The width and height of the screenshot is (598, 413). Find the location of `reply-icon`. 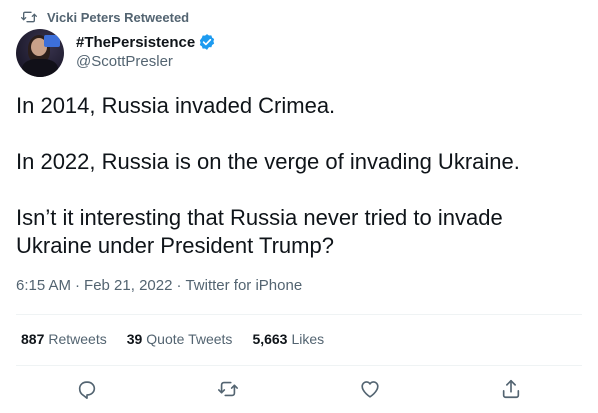

reply-icon is located at coordinates (86, 390).